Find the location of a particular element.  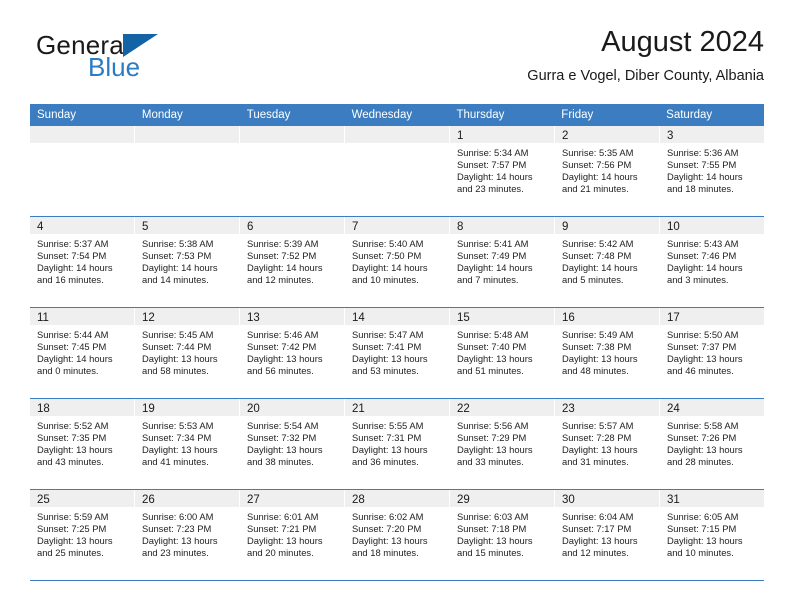

day-number: 11 is located at coordinates (43, 318).